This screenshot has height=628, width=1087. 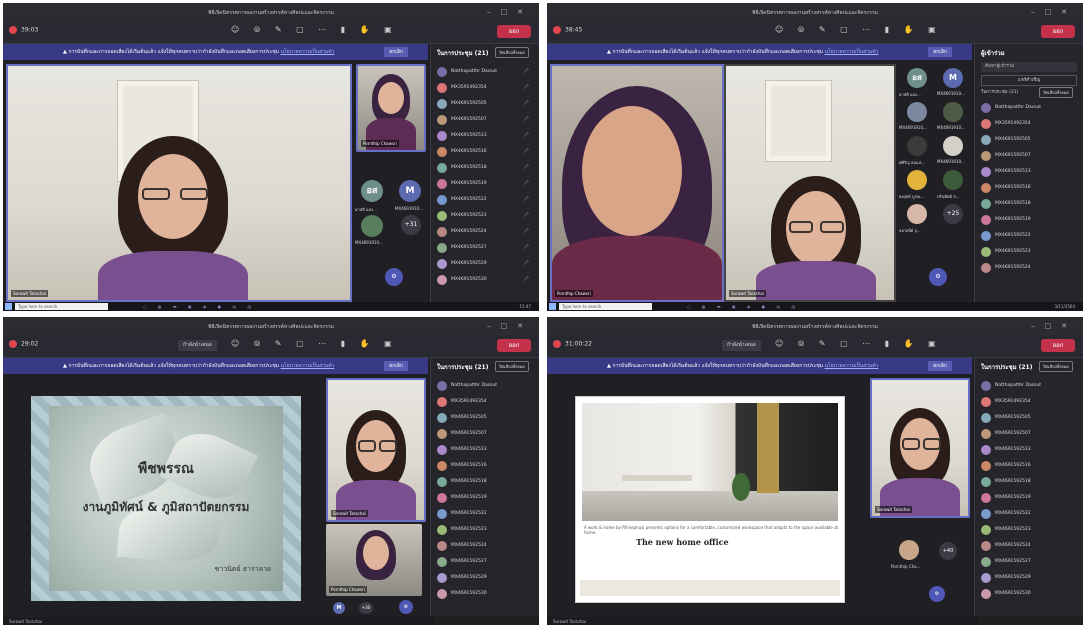 I want to click on more-participants: +25, so click(x=953, y=214).